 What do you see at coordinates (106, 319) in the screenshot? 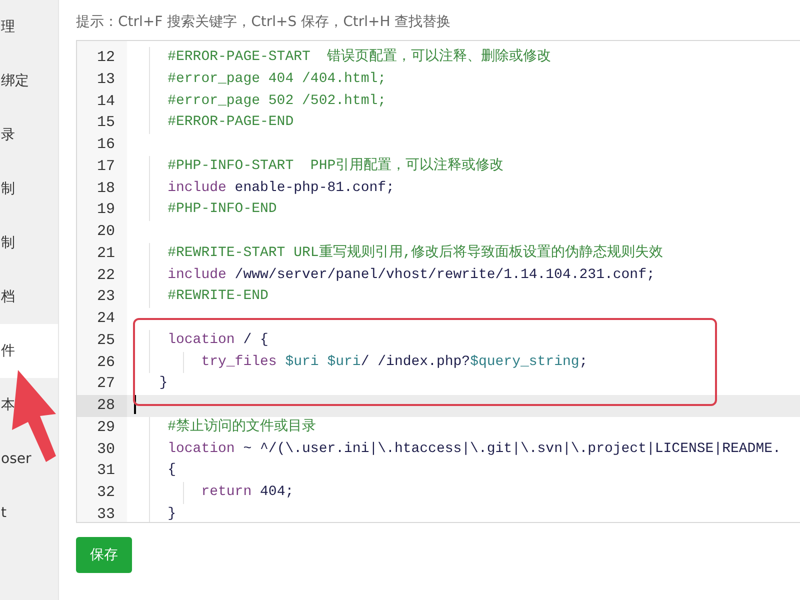
I see `line-number: 24` at bounding box center [106, 319].